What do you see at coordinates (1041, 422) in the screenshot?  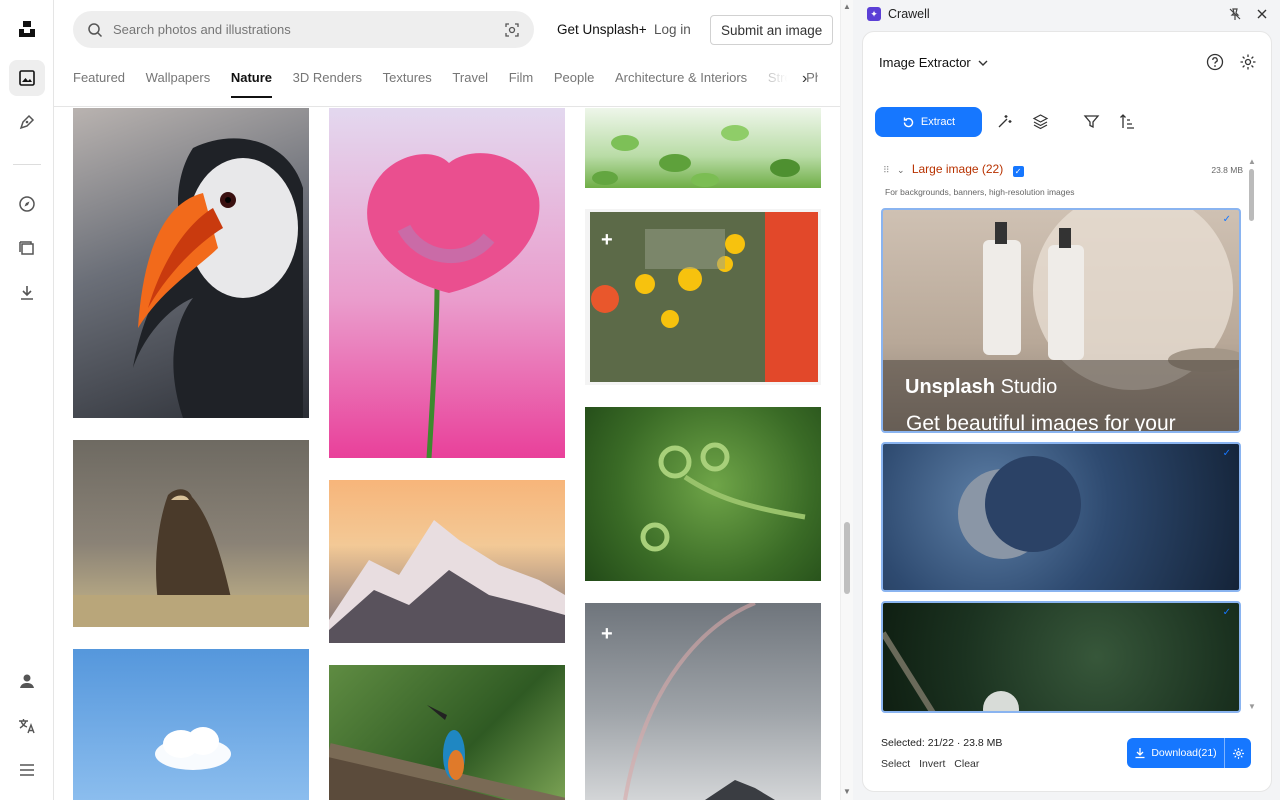 I see `studio-tagline: Get beautiful images for your` at bounding box center [1041, 422].